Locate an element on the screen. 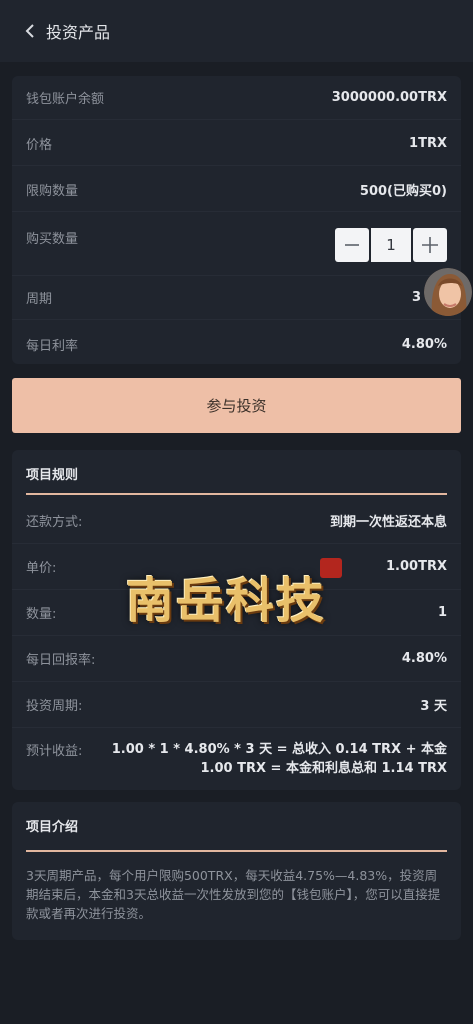 The height and width of the screenshot is (1024, 473). row-price: 价格 1TRX is located at coordinates (236, 144).